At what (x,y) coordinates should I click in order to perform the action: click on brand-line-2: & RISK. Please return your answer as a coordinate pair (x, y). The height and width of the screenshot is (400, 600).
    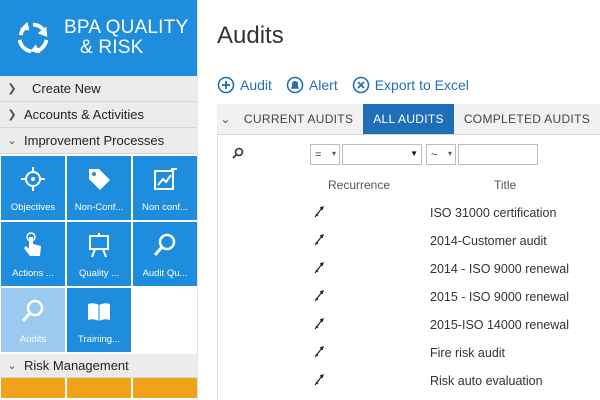
    Looking at the image, I should click on (112, 47).